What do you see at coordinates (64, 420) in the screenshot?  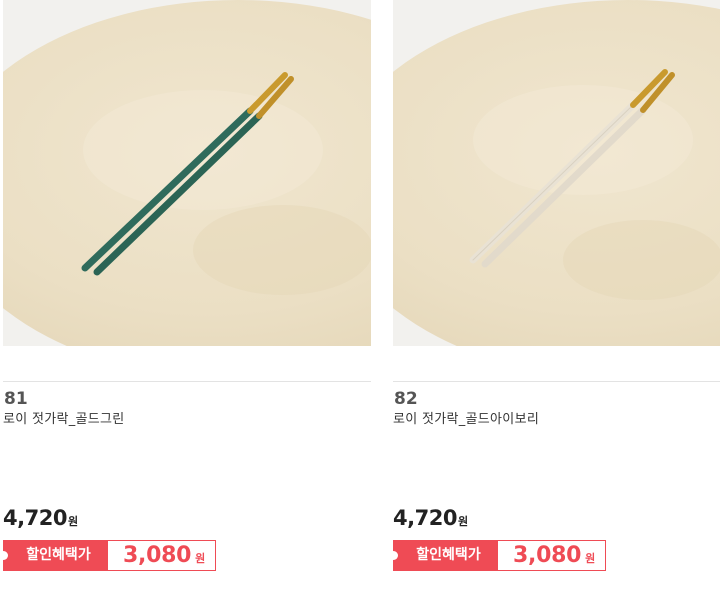 I see `product-name: 로이 젓가락_골드그린` at bounding box center [64, 420].